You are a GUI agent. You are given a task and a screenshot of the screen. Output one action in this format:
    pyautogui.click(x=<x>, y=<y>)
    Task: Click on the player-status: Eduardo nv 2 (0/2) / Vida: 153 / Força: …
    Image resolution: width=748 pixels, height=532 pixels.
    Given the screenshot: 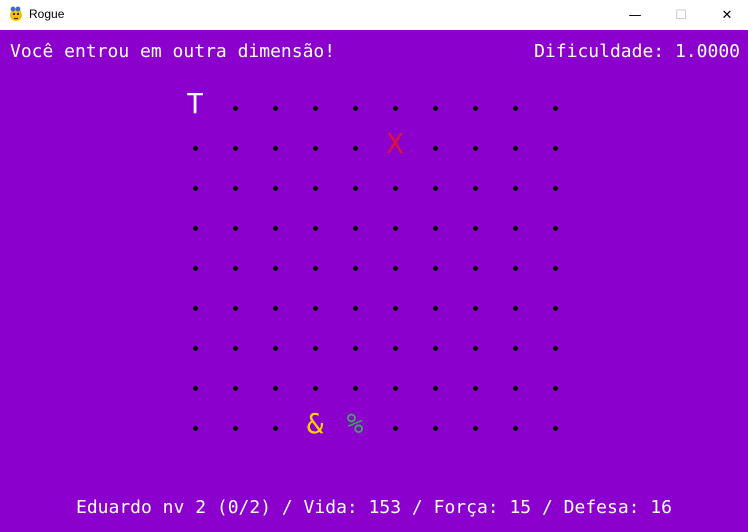 What is the action you would take?
    pyautogui.click(x=374, y=507)
    